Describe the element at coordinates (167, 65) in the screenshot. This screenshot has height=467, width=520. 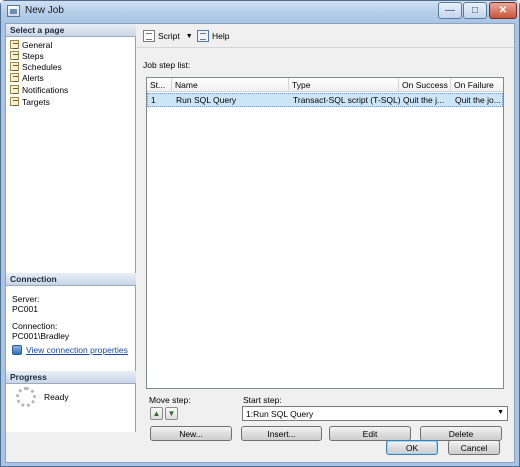
I see `job-step-list-label: Job step list:` at that location.